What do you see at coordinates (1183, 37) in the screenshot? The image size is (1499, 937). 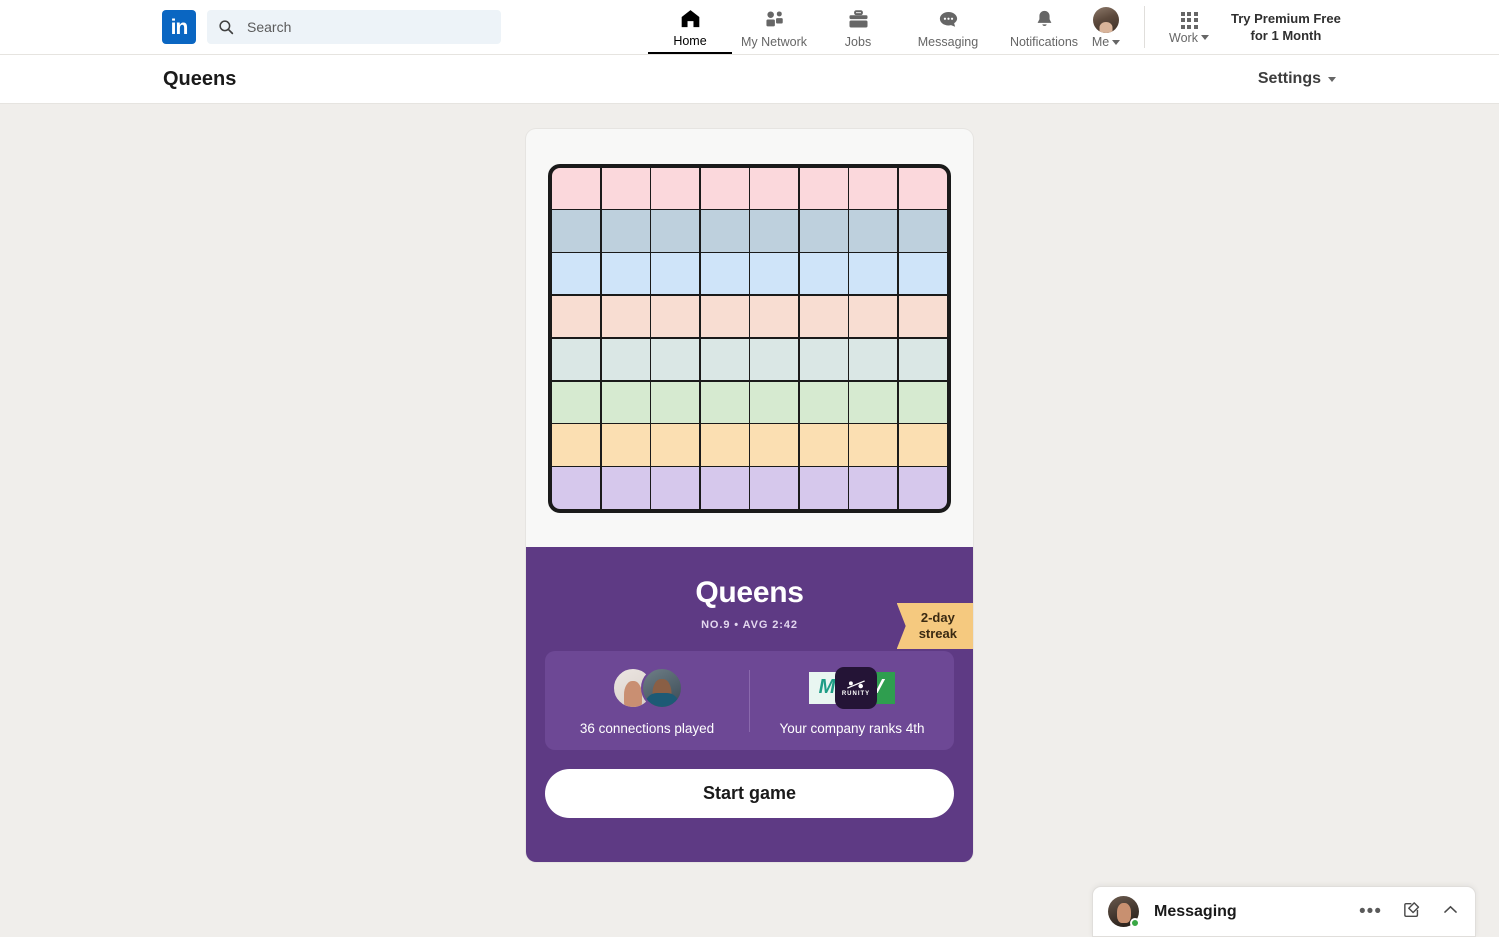 I see `nav-item-work-label: Work` at bounding box center [1183, 37].